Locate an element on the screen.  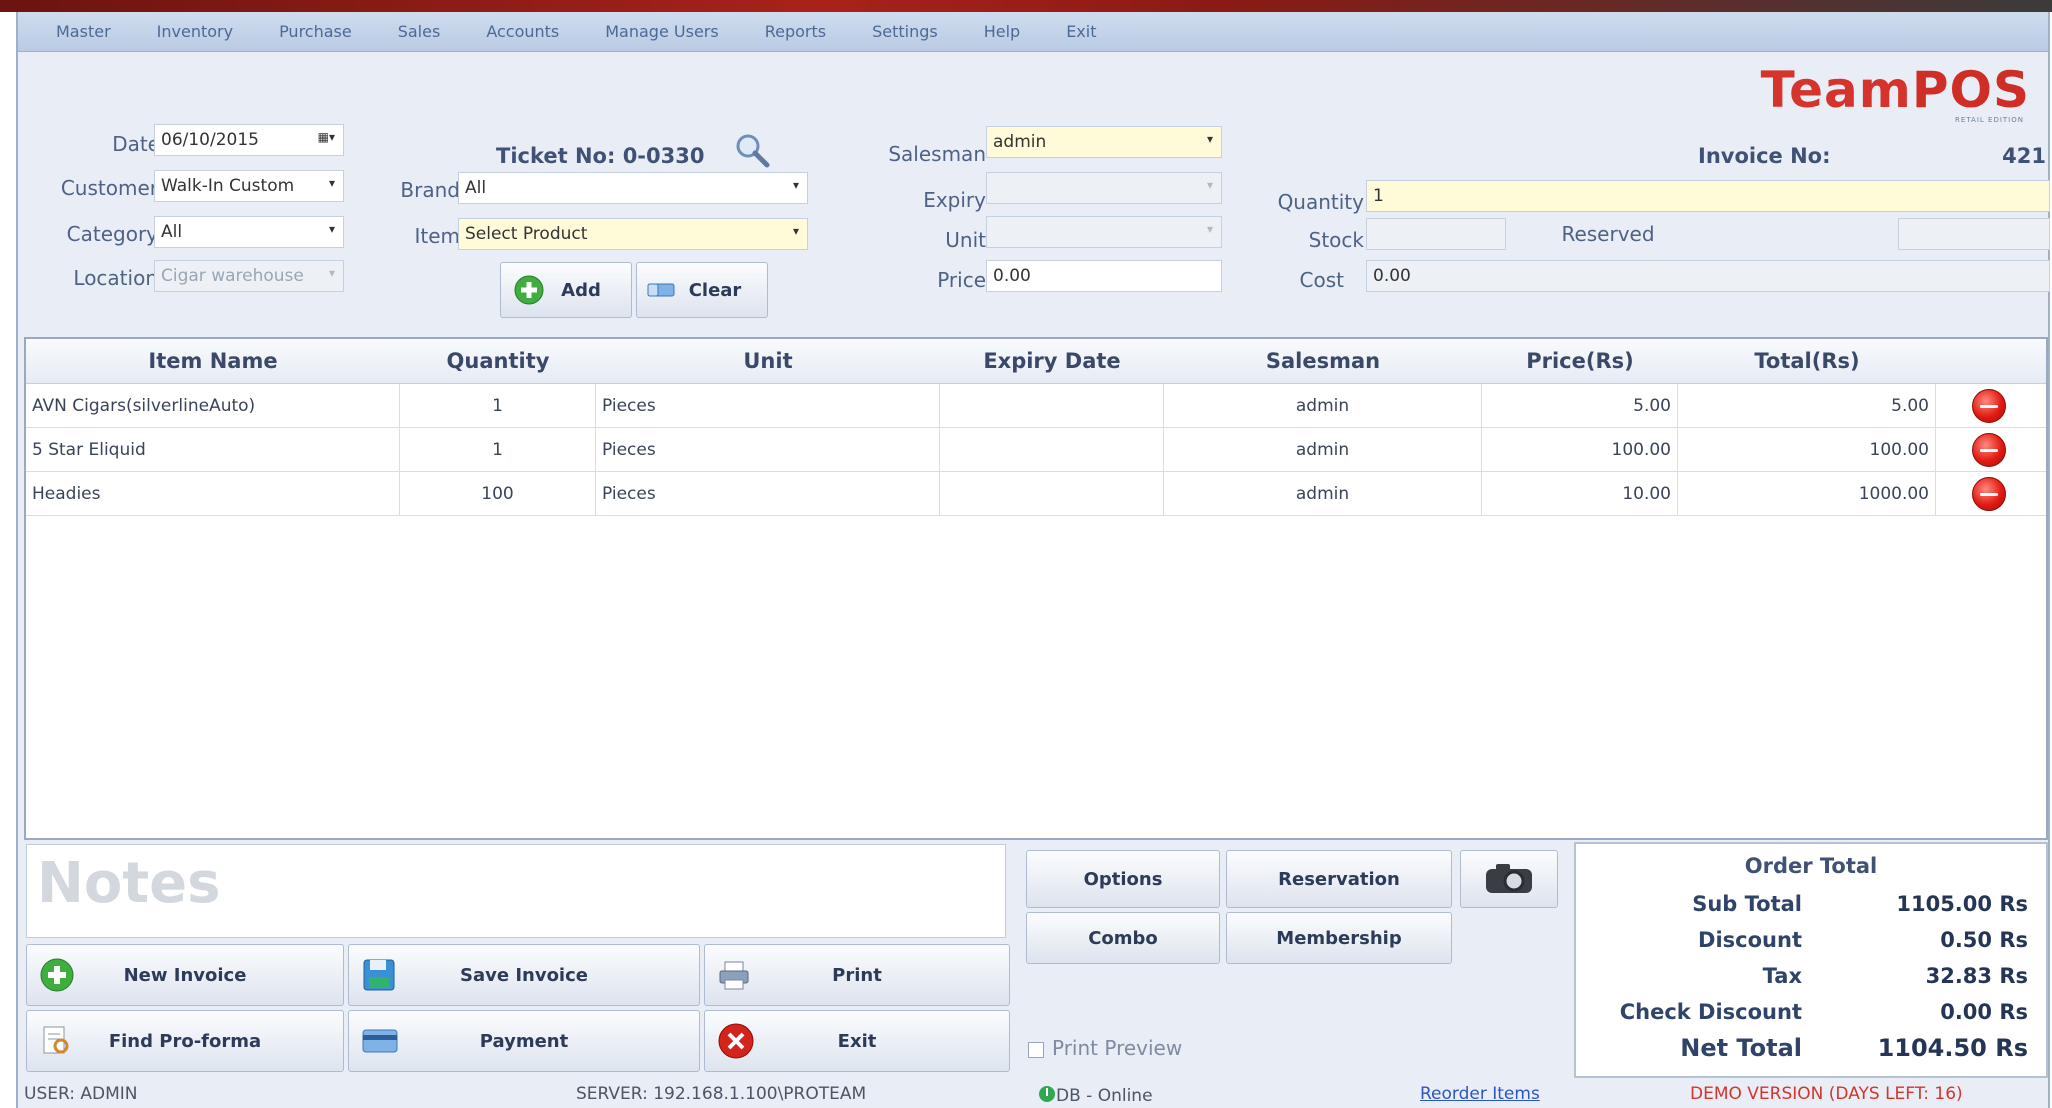
print-button: Print is located at coordinates (857, 975).